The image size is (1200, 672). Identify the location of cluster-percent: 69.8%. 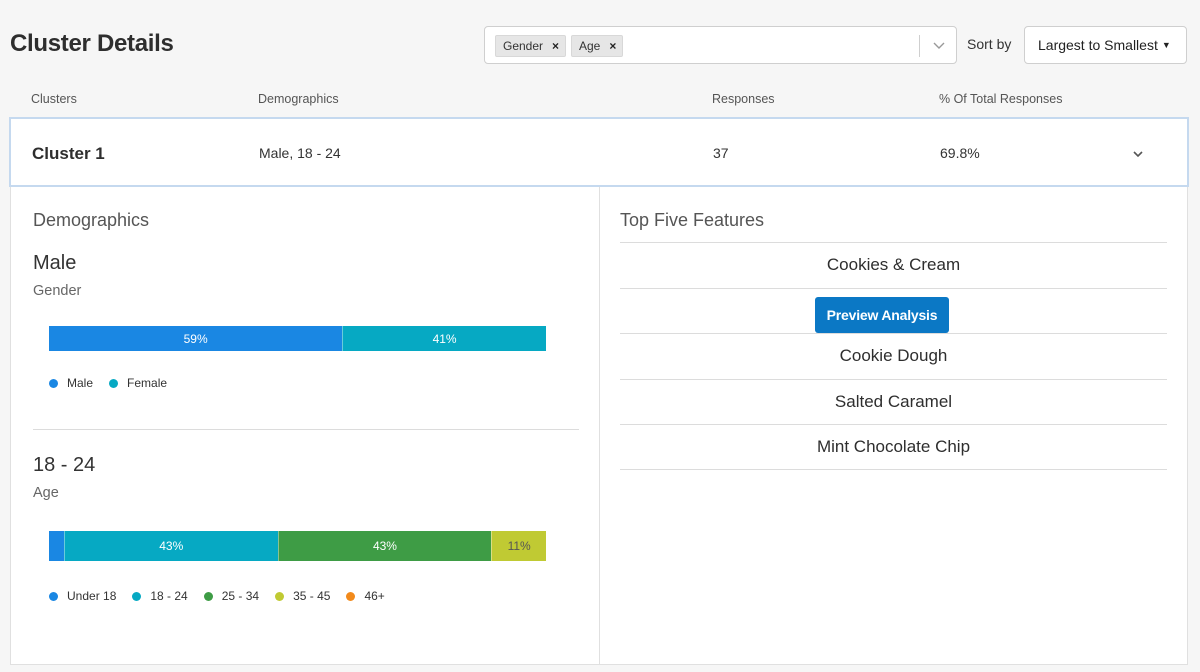
(960, 153).